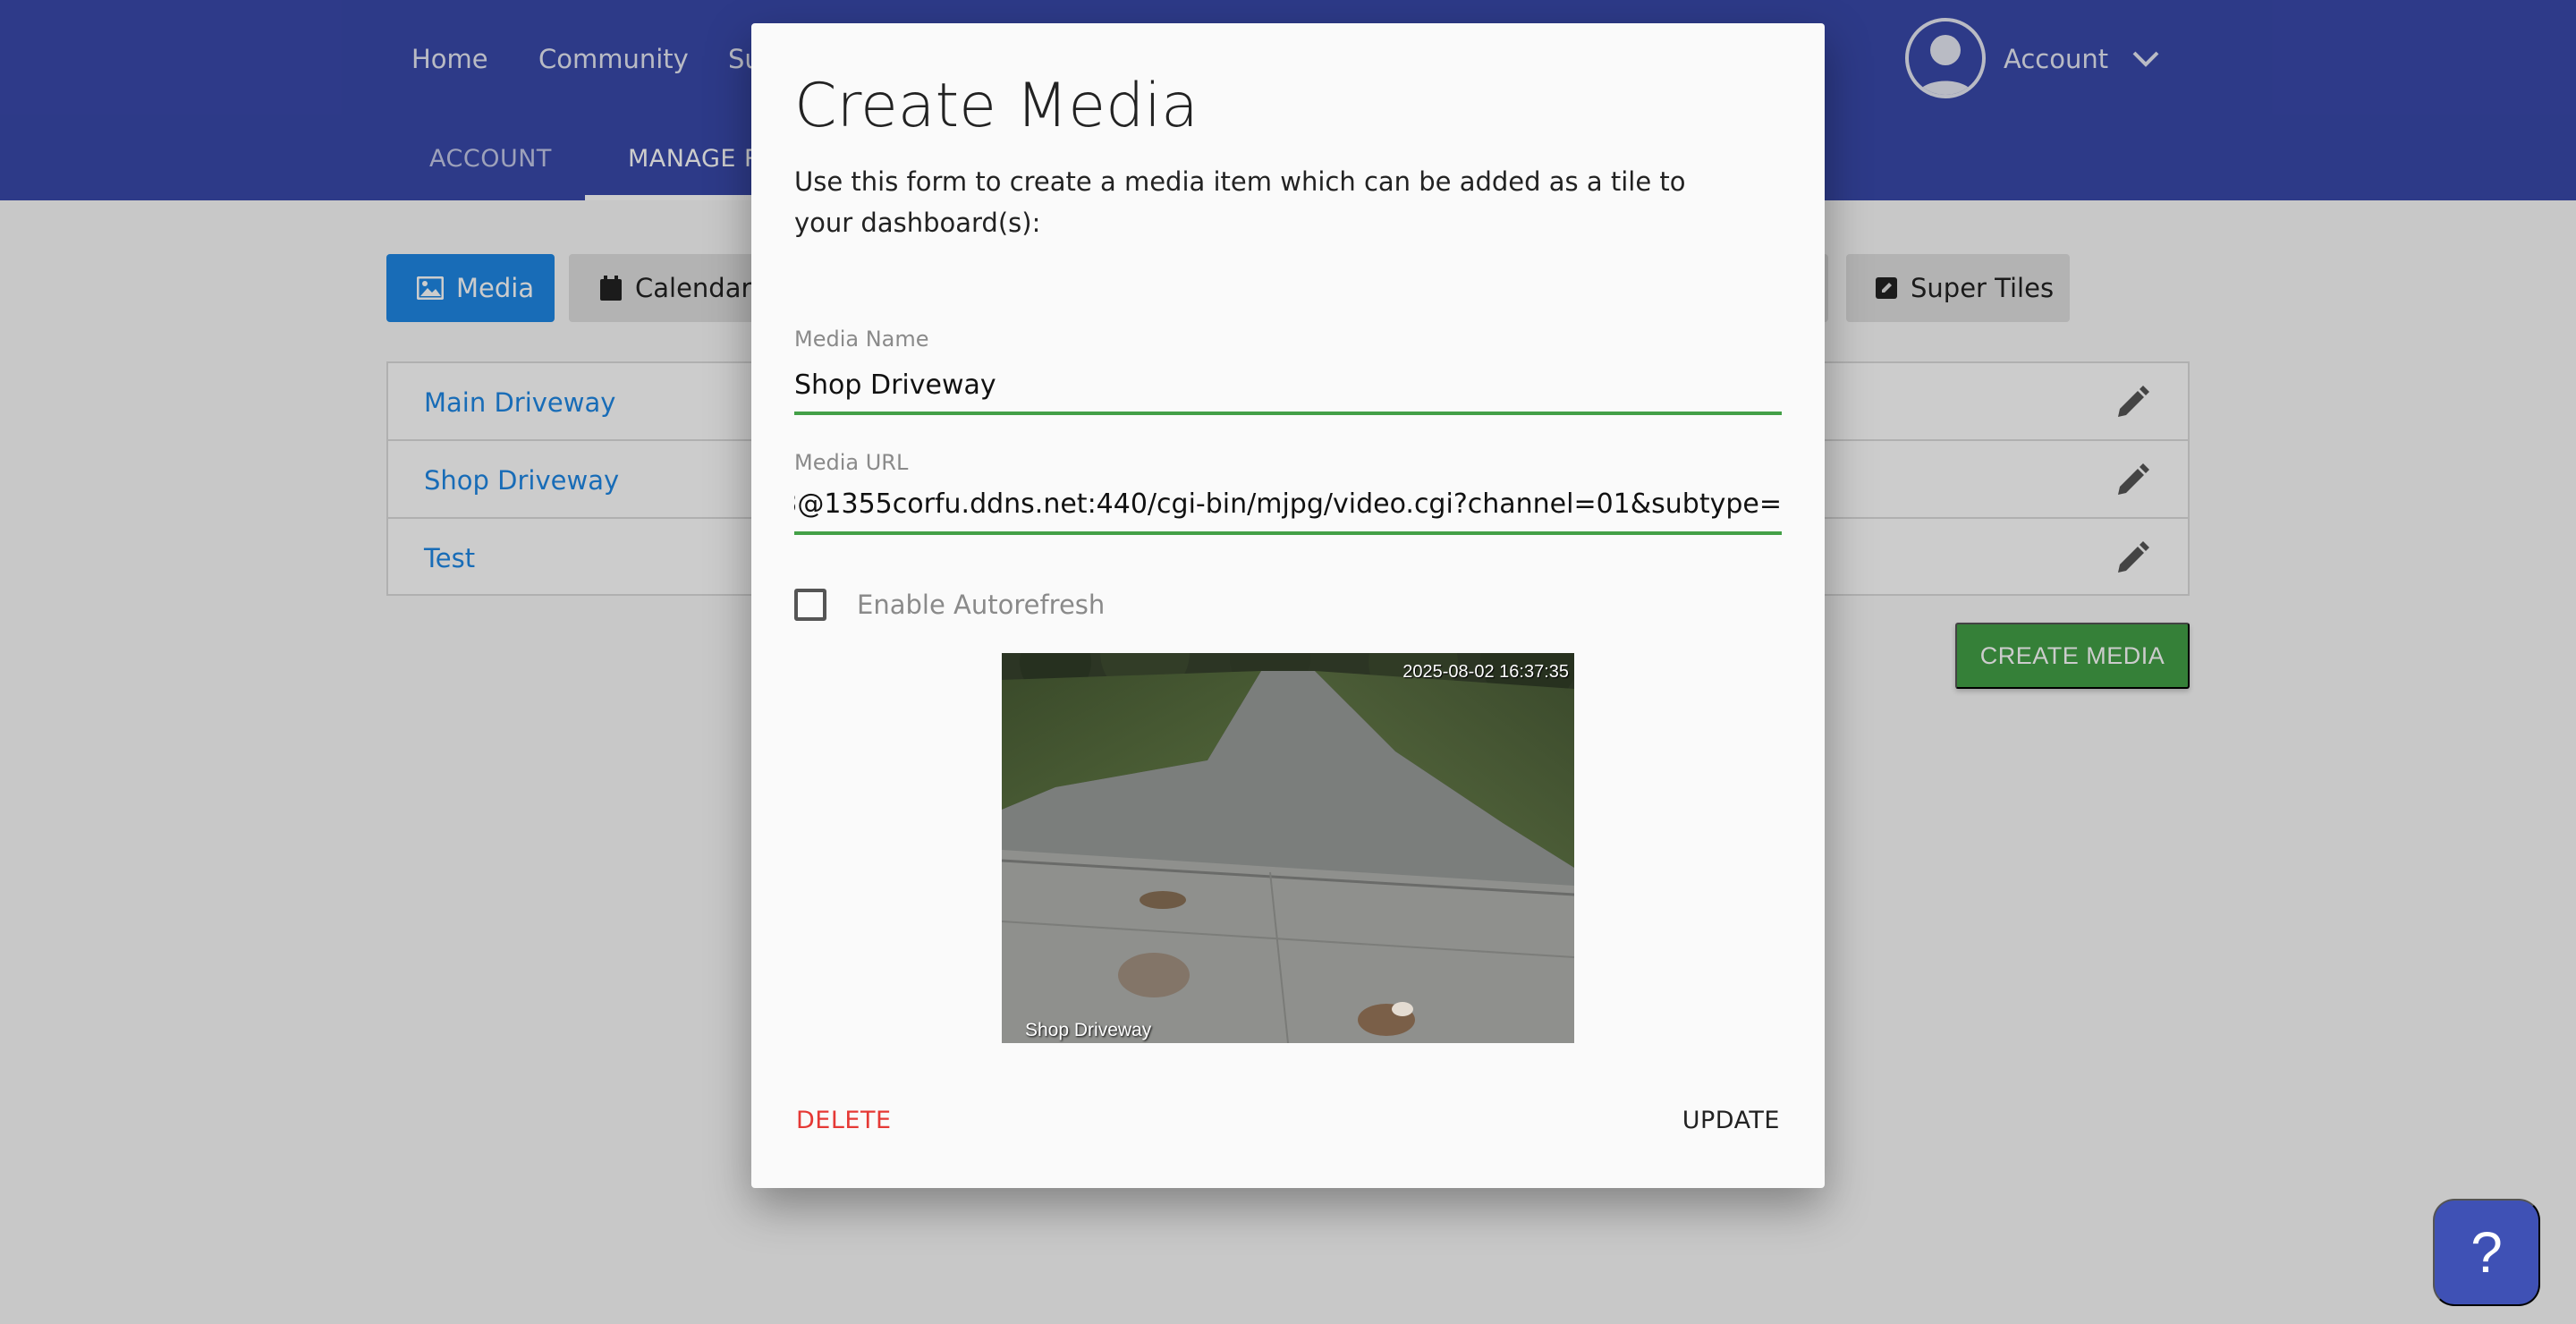 The width and height of the screenshot is (2576, 1324). What do you see at coordinates (861, 339) in the screenshot?
I see `media-name-label: Media Name` at bounding box center [861, 339].